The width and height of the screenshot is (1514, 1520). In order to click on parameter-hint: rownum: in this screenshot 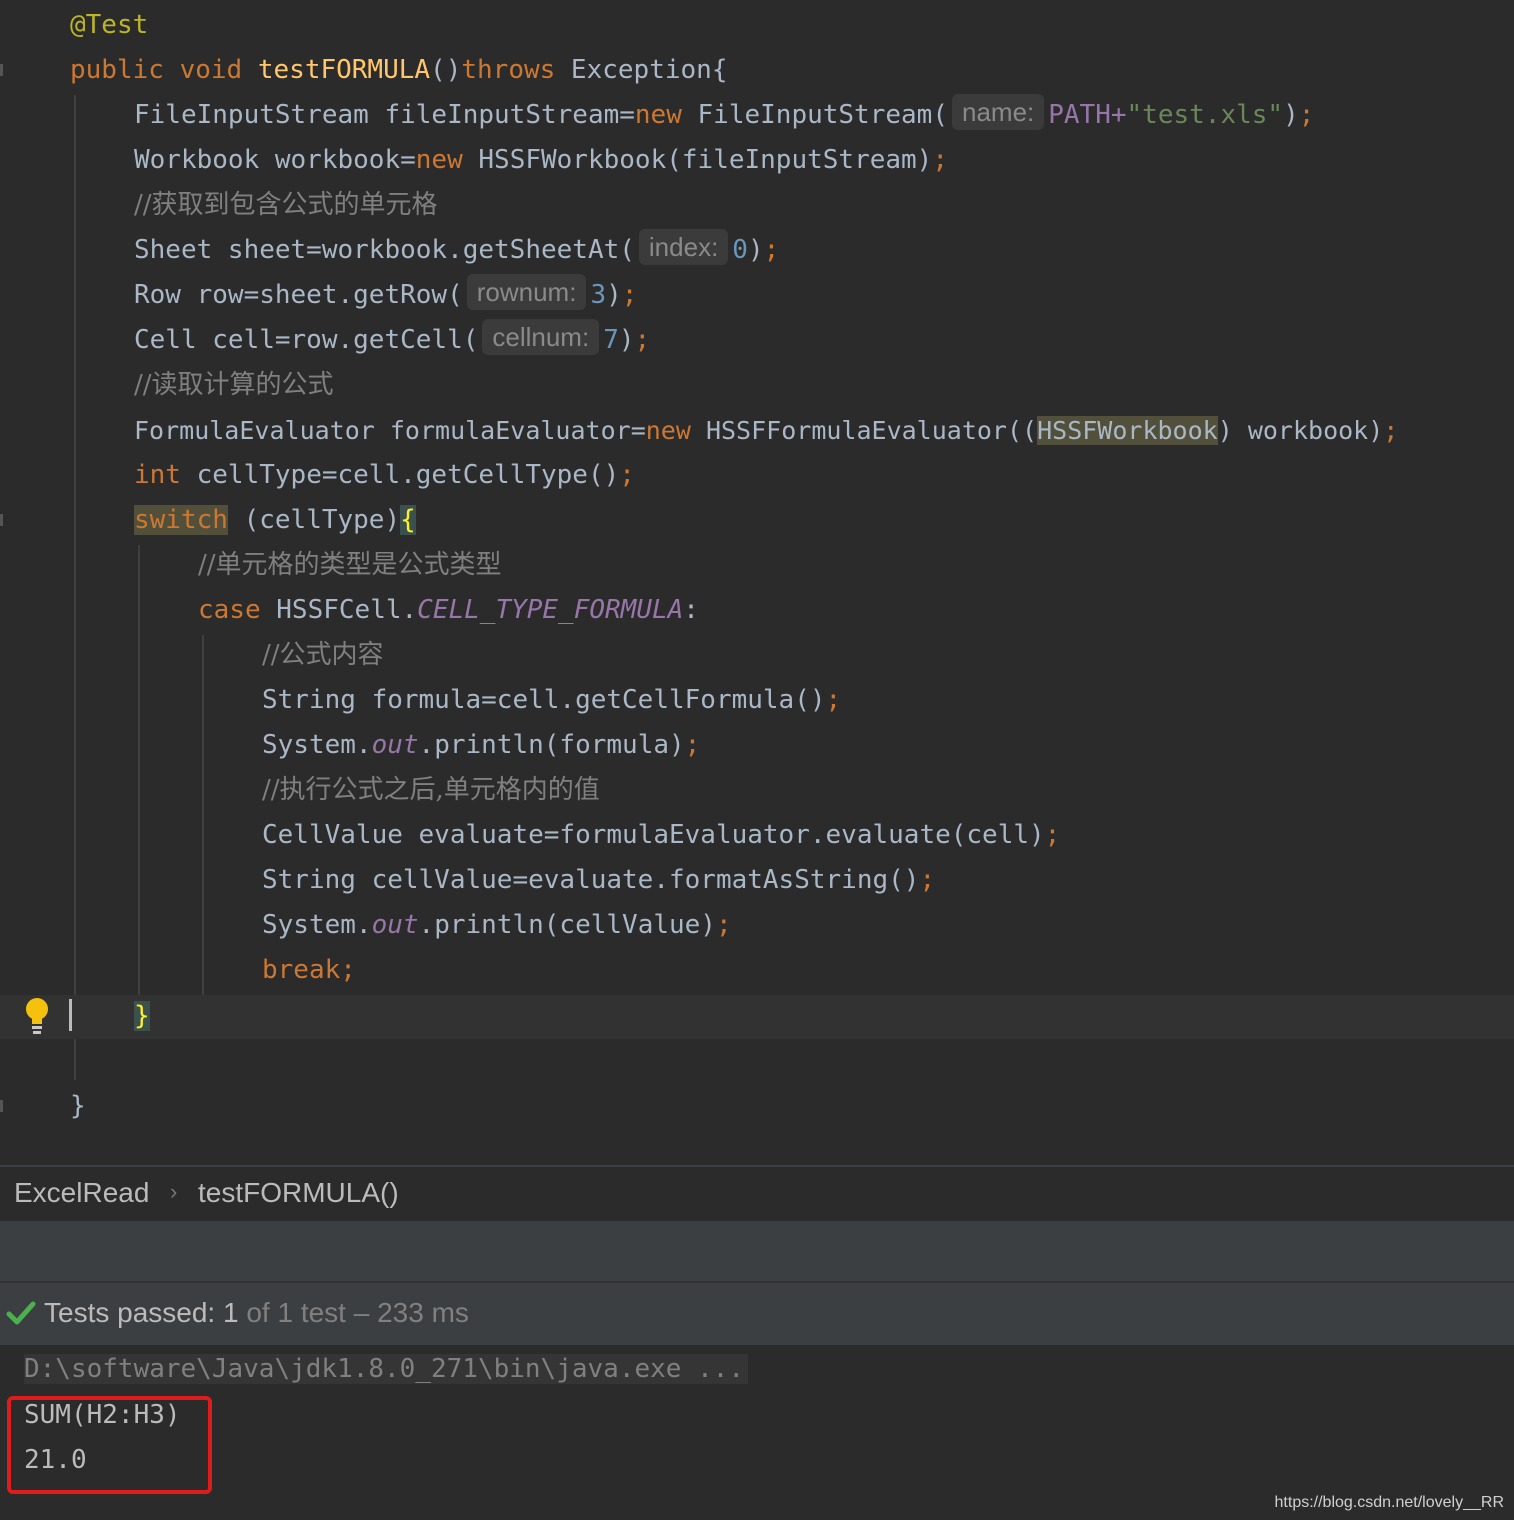, I will do `click(526, 292)`.